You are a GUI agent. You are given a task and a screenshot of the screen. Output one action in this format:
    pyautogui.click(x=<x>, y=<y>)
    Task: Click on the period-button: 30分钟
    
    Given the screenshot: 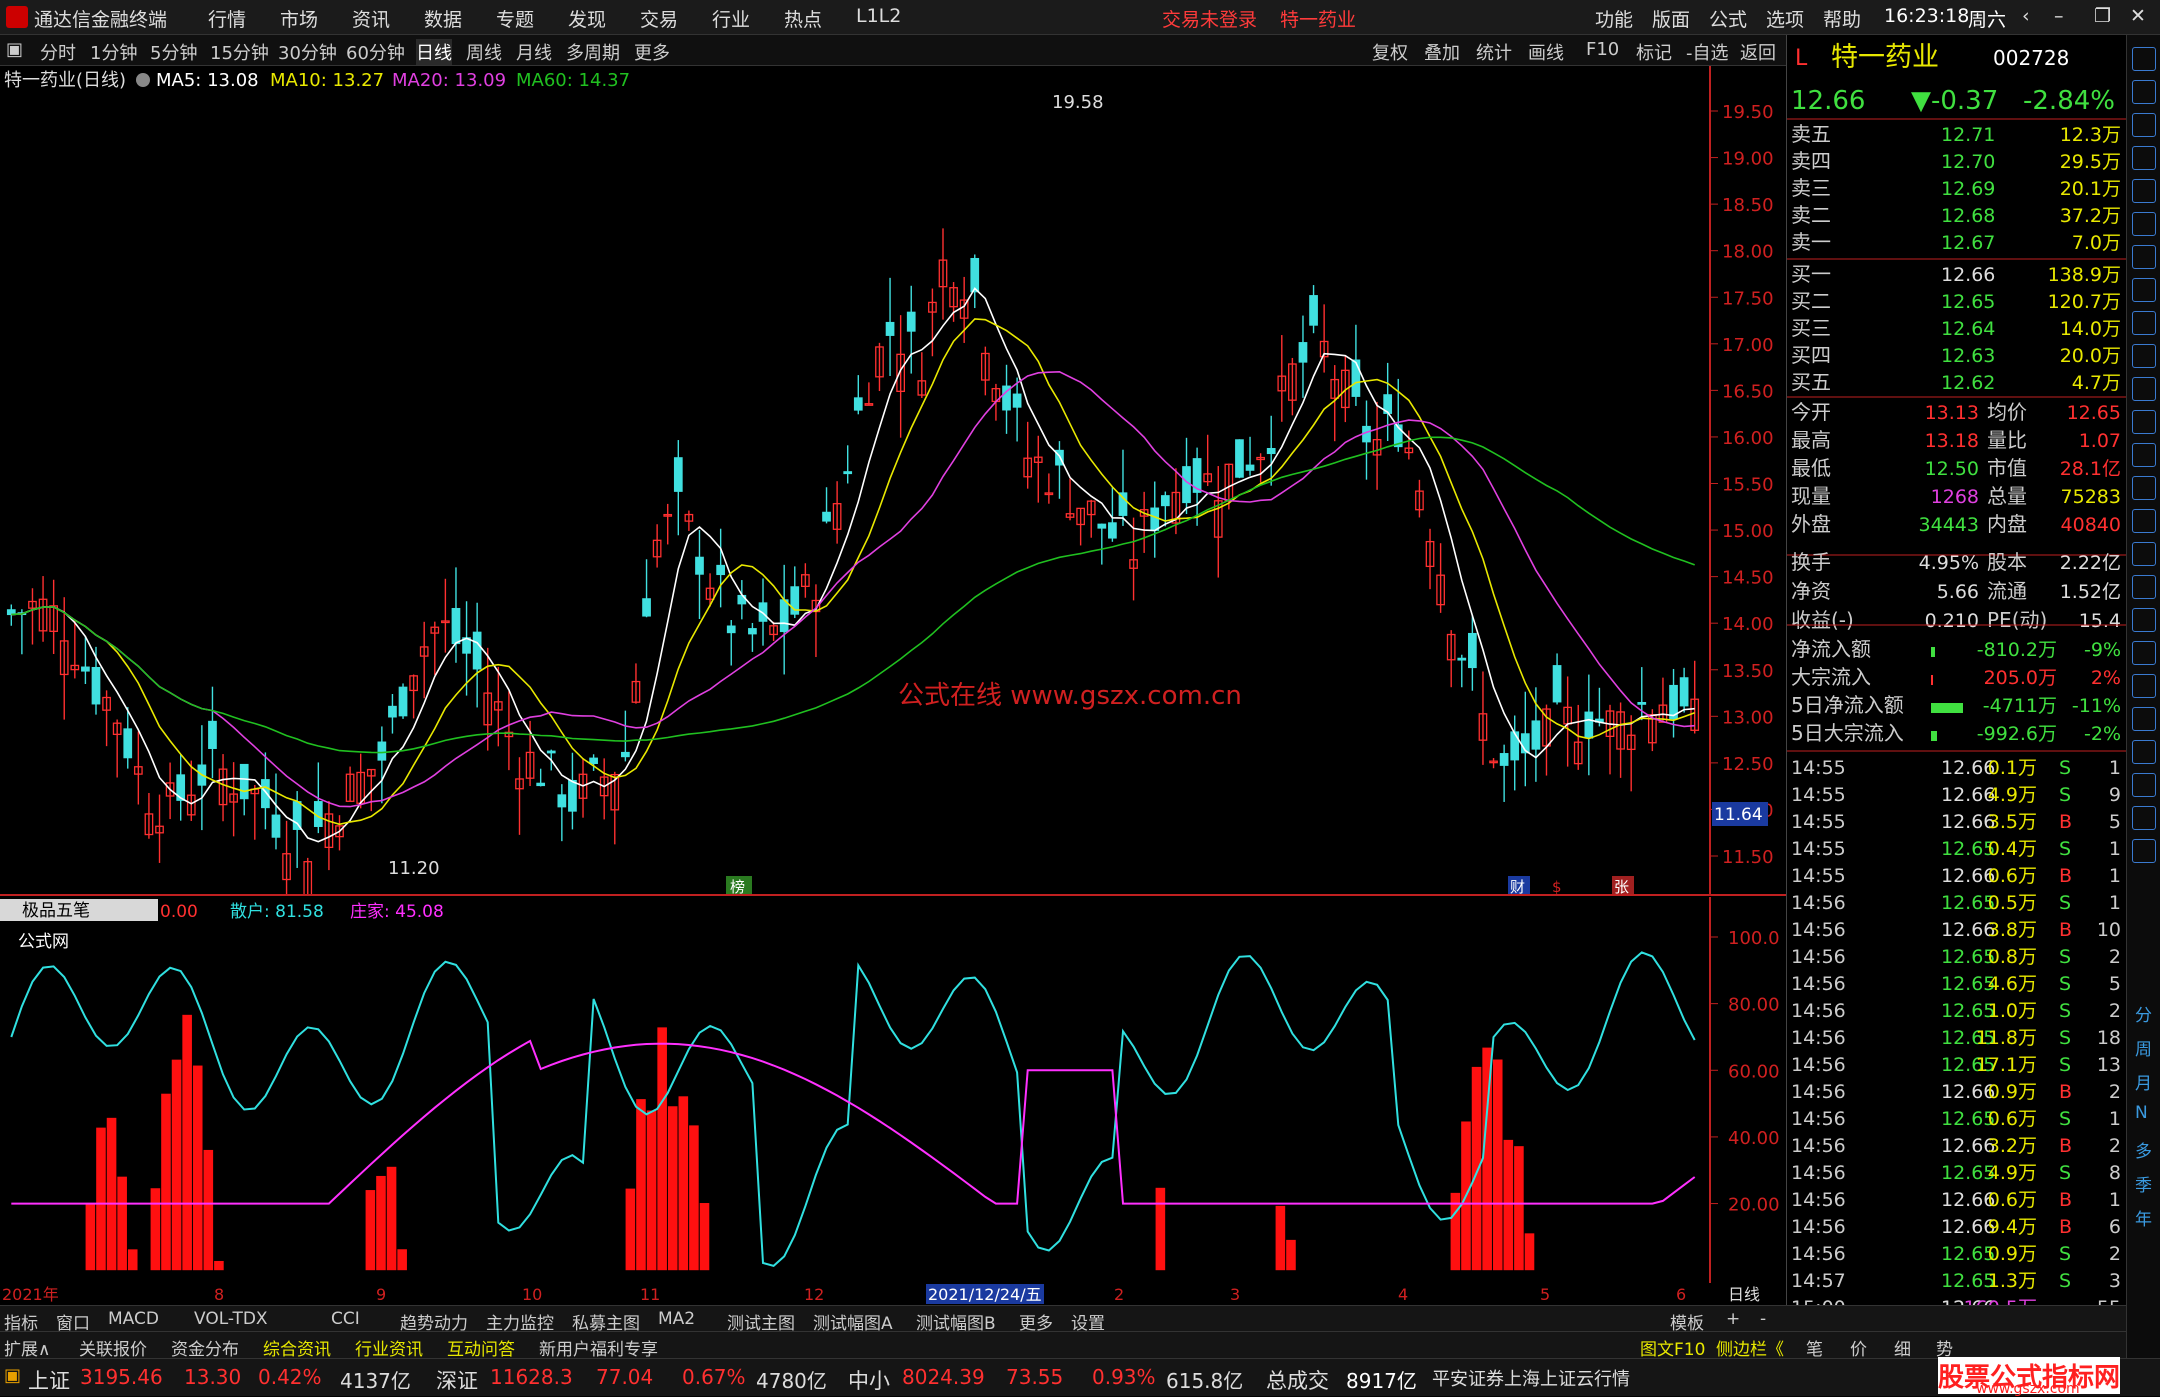 What is the action you would take?
    pyautogui.click(x=307, y=52)
    